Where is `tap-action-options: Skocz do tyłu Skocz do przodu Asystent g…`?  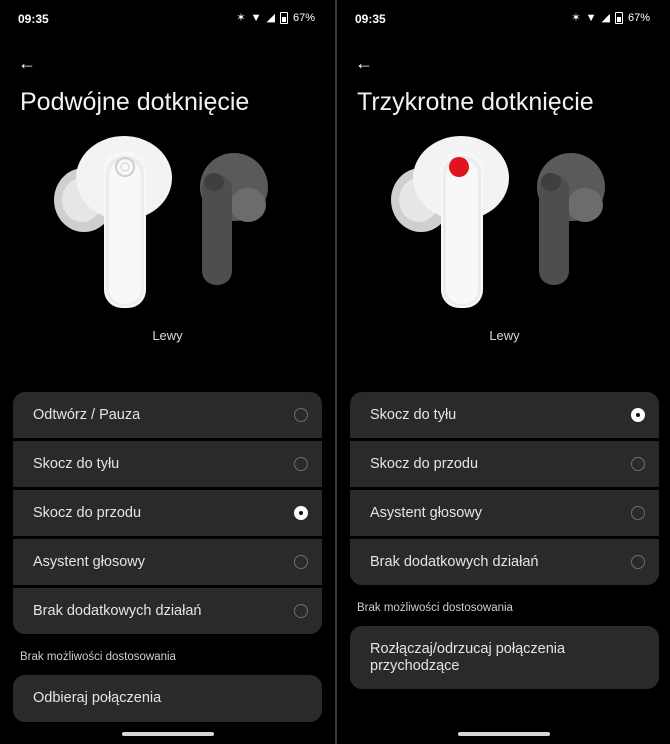 tap-action-options: Skocz do tyłu Skocz do przodu Asystent g… is located at coordinates (504, 490).